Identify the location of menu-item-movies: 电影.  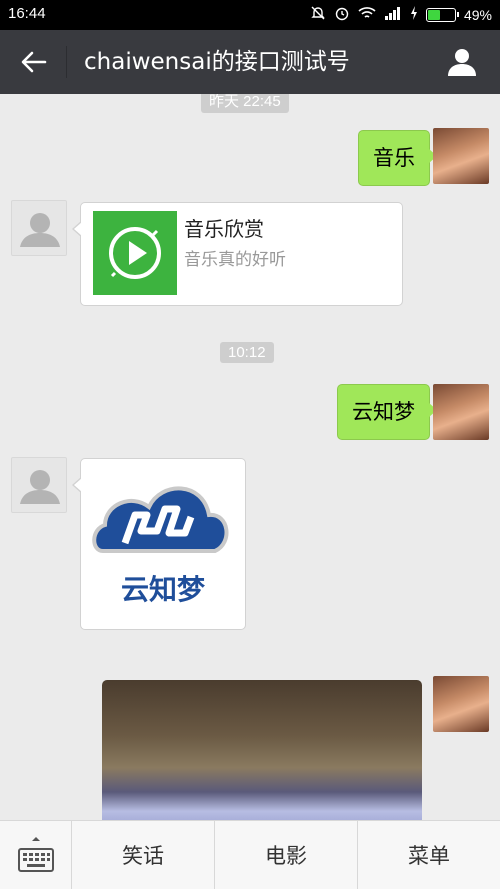
(286, 855).